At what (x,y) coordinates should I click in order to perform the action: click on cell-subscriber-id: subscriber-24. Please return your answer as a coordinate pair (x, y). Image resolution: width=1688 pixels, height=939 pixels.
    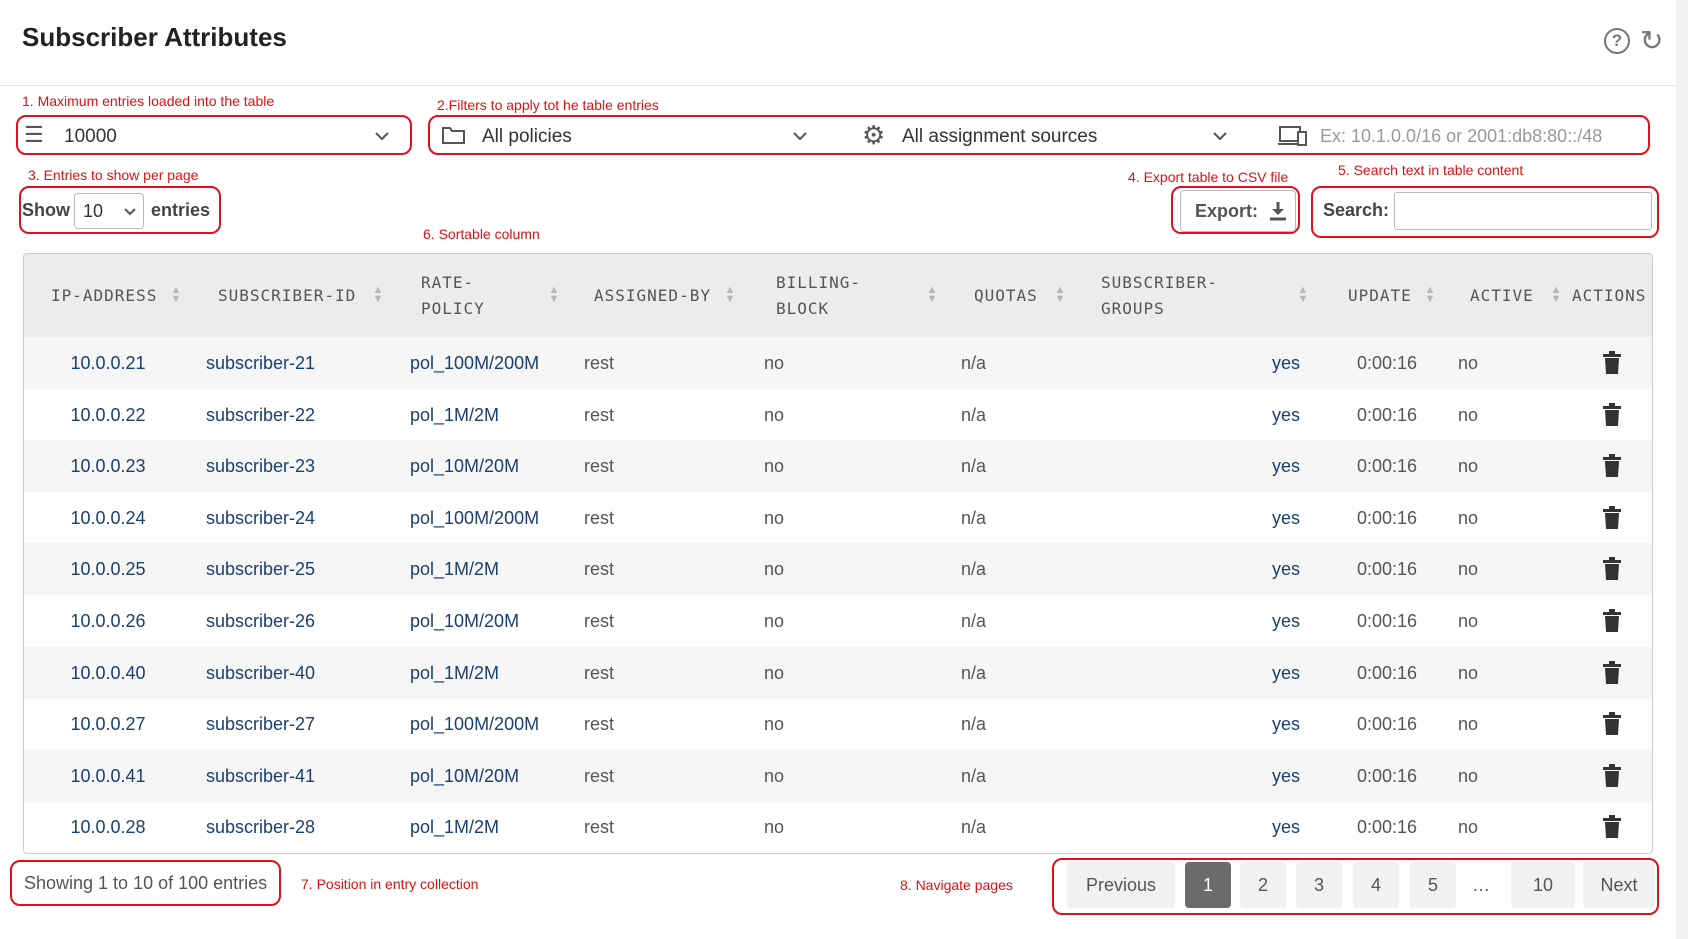
    Looking at the image, I should click on (260, 518).